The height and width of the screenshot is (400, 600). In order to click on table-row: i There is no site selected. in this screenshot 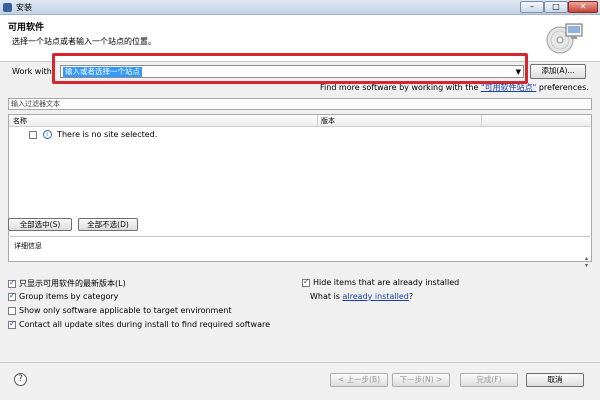, I will do `click(93, 135)`.